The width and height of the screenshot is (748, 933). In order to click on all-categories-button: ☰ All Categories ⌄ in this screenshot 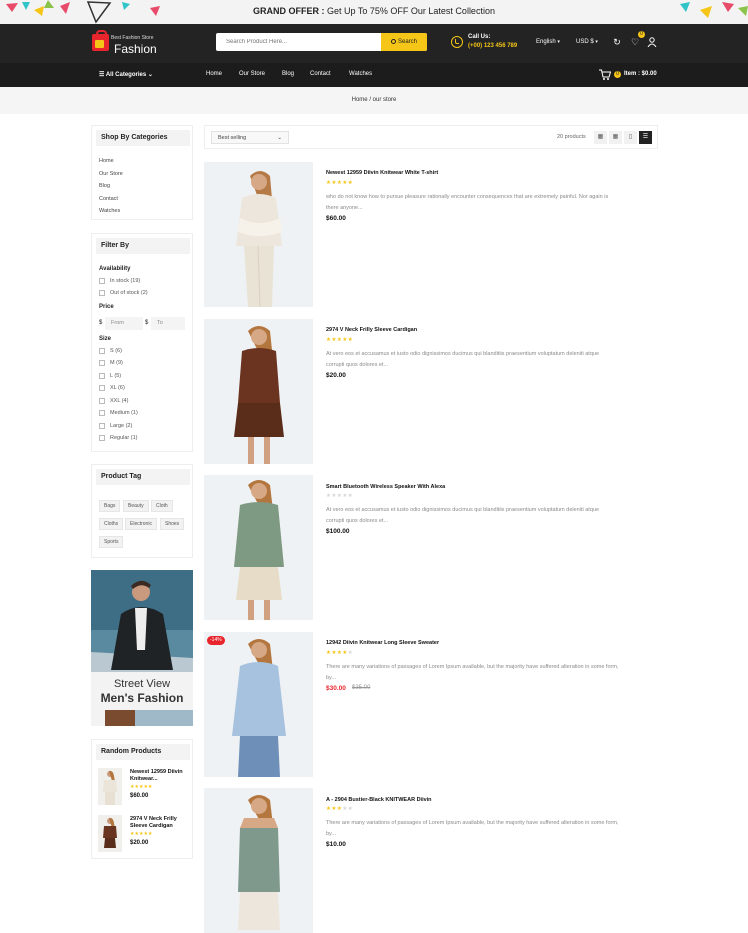, I will do `click(126, 74)`.